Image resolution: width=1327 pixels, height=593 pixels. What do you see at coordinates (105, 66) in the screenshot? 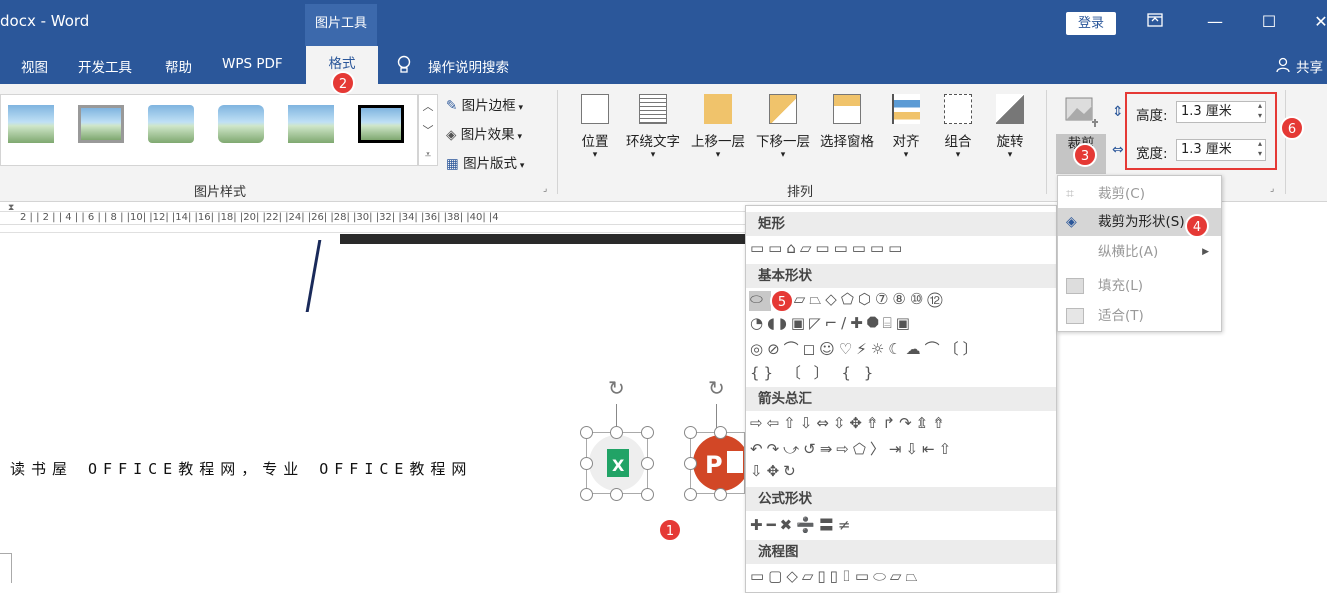
I see `tab-developer: 开发工具` at bounding box center [105, 66].